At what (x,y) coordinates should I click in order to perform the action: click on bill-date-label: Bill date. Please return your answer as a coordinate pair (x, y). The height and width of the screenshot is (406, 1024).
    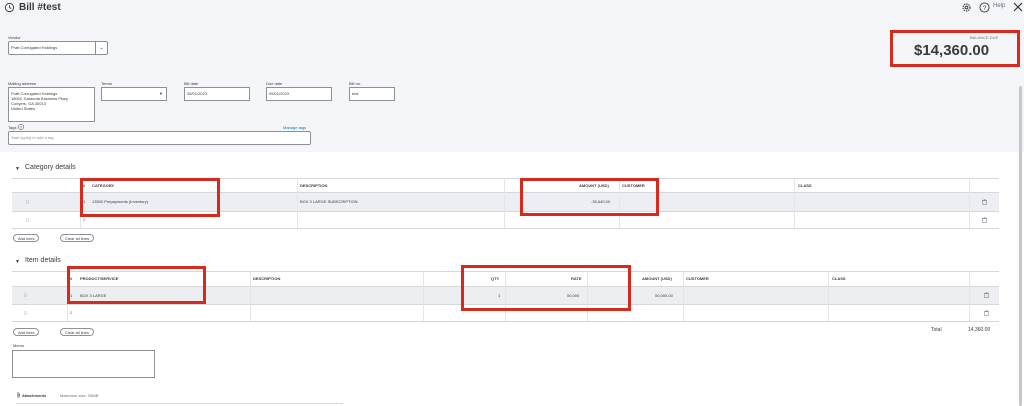
    Looking at the image, I should click on (191, 83).